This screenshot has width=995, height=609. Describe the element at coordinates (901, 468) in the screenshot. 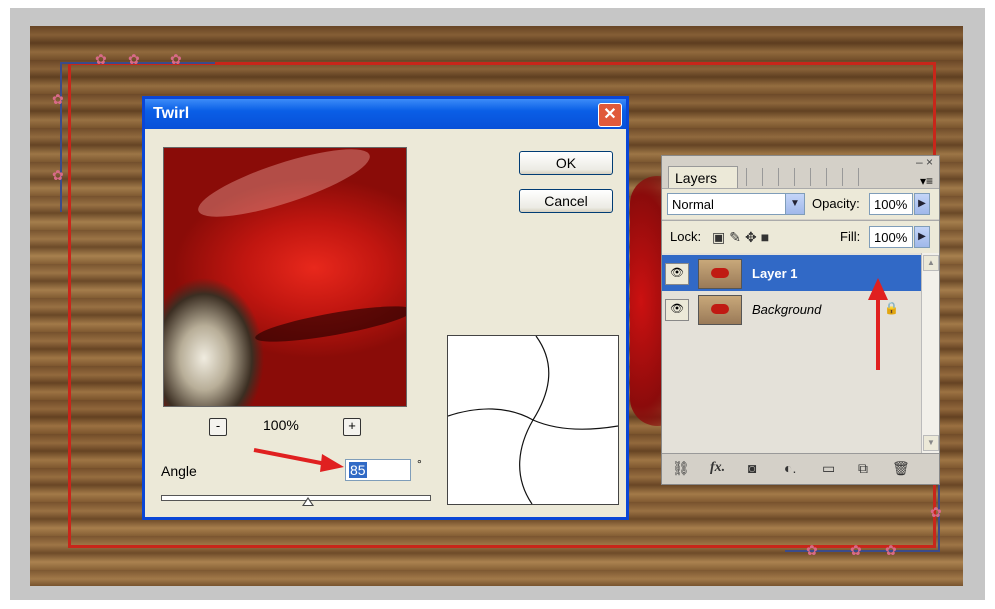

I see `trash-icon: 🗑` at that location.